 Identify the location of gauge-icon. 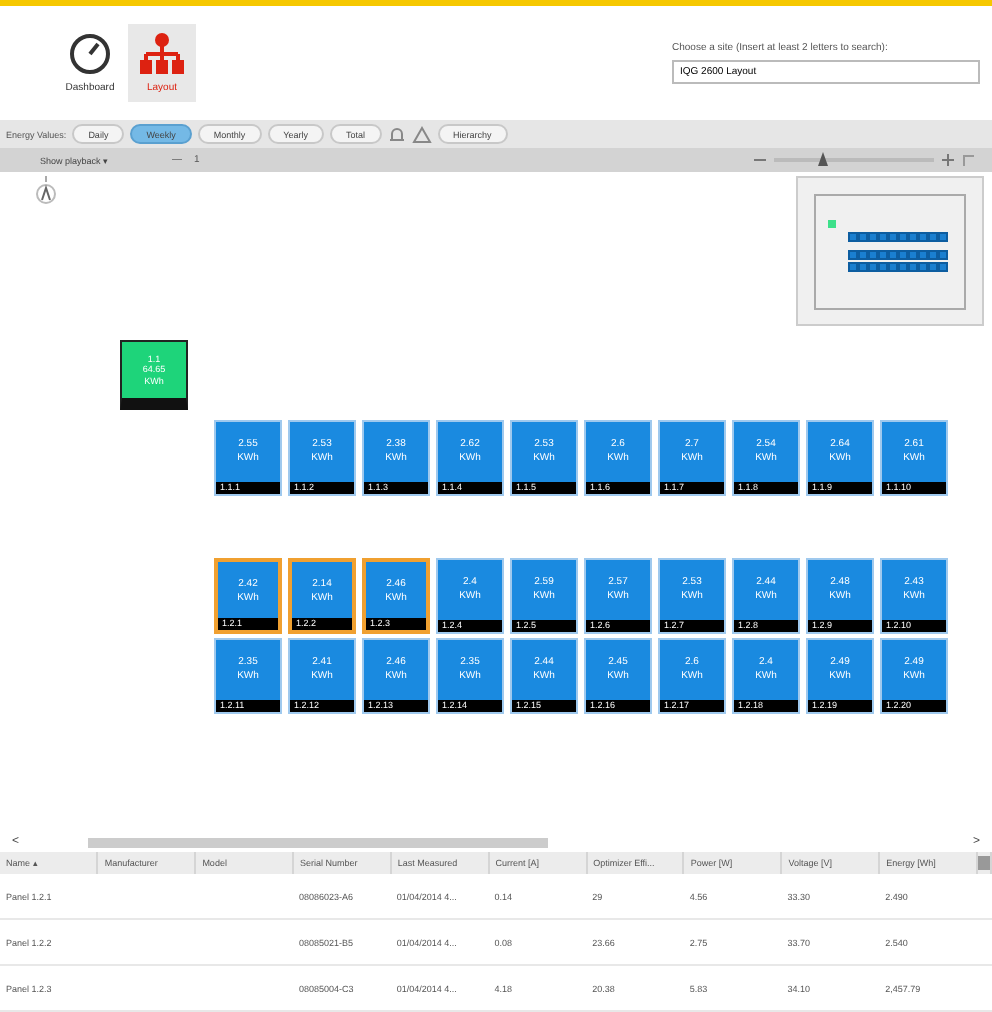
(90, 54).